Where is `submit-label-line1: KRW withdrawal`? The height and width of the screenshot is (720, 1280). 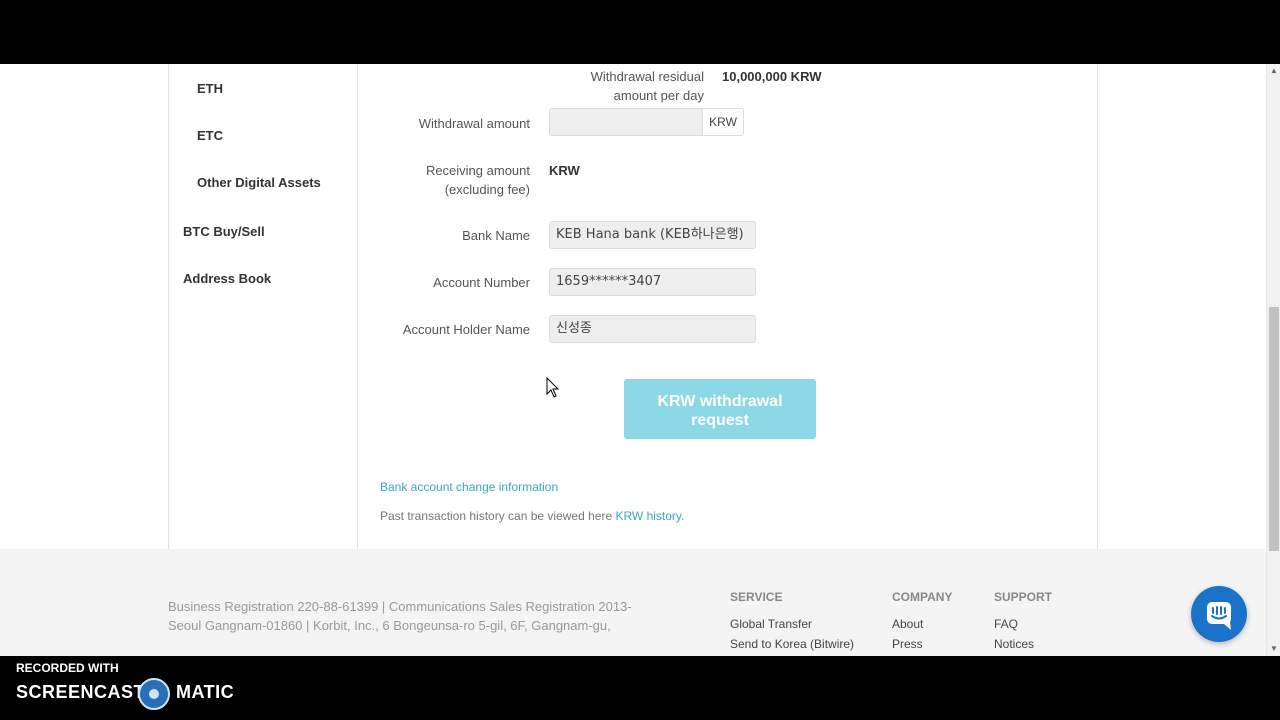 submit-label-line1: KRW withdrawal is located at coordinates (720, 401).